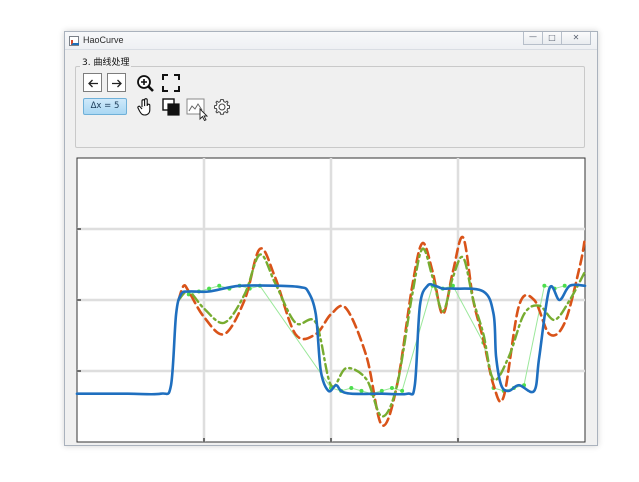 The height and width of the screenshot is (482, 639). I want to click on fit-to-view-icon, so click(171, 83).